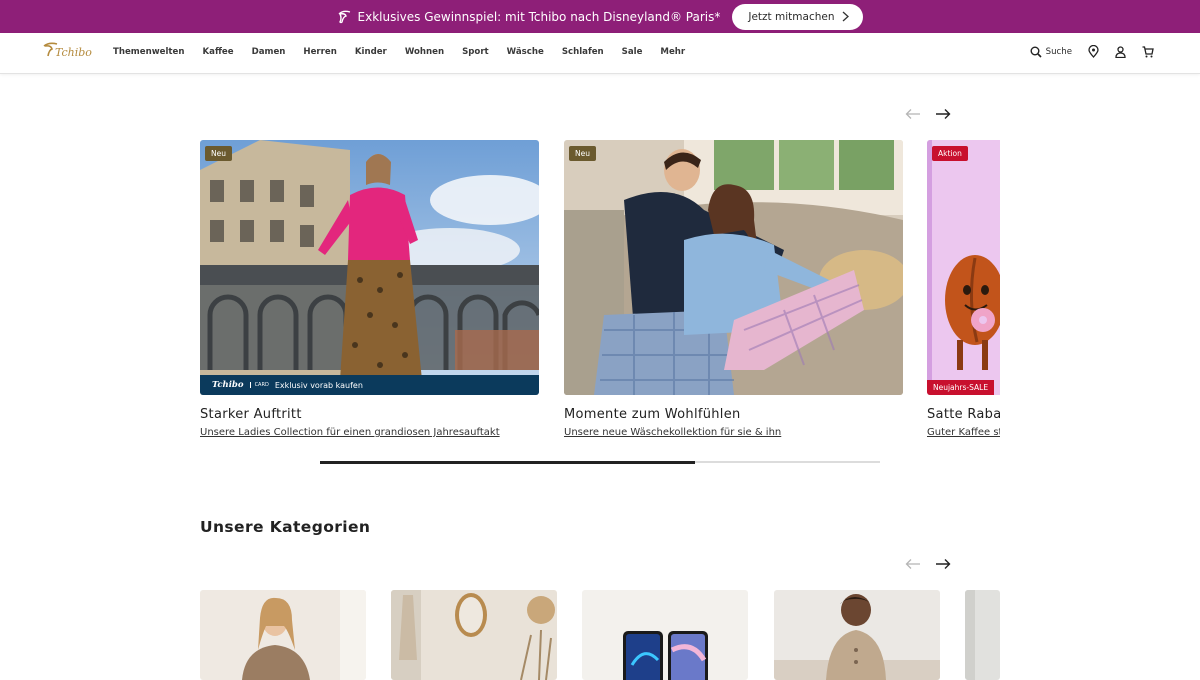 The height and width of the screenshot is (680, 1200). What do you see at coordinates (583, 52) in the screenshot?
I see `nav-item-schlafen: Schlafen` at bounding box center [583, 52].